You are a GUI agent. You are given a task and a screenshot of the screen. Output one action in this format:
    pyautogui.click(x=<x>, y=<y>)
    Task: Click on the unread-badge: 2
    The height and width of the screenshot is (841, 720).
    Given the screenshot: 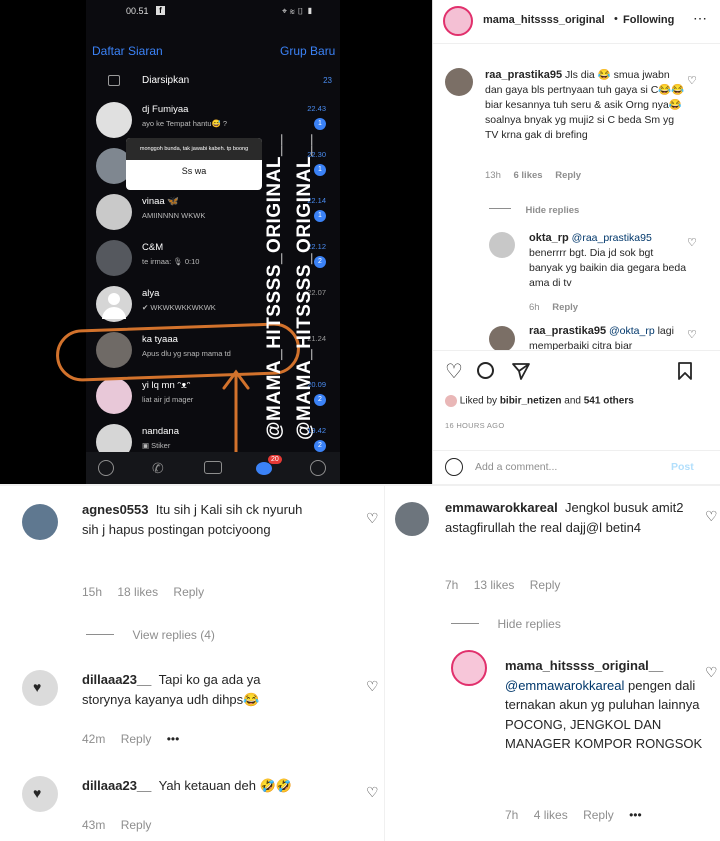 What is the action you would take?
    pyautogui.click(x=320, y=446)
    